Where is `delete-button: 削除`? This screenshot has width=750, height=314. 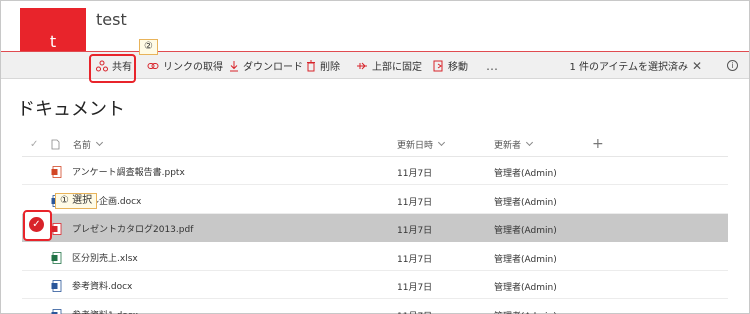
delete-button: 削除 is located at coordinates (323, 65).